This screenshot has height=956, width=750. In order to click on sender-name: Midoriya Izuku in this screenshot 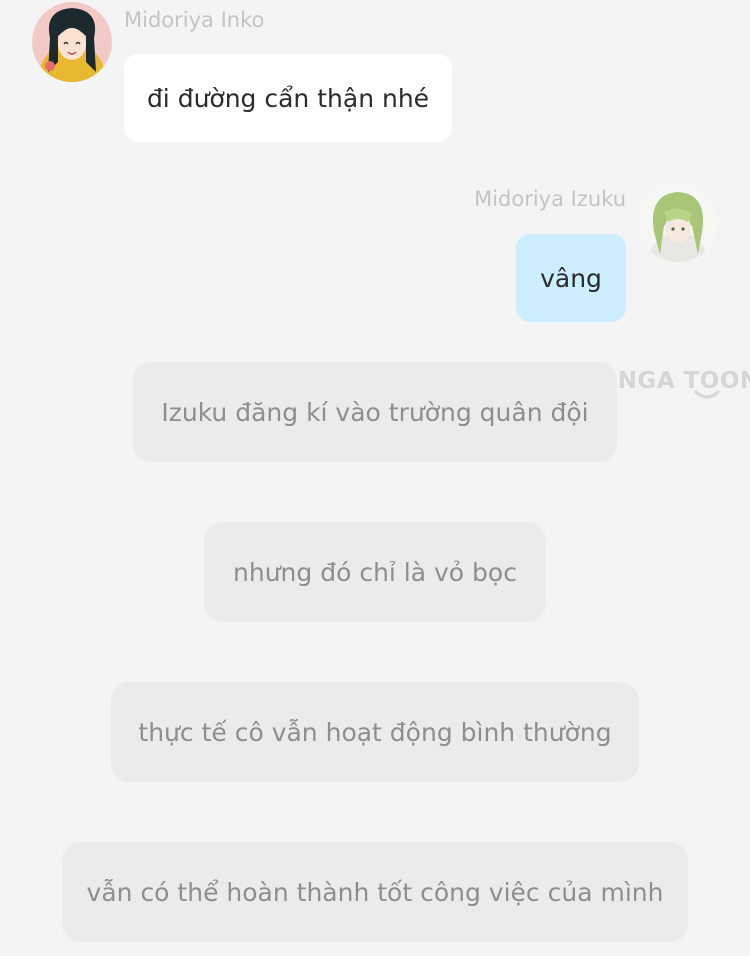, I will do `click(550, 199)`.